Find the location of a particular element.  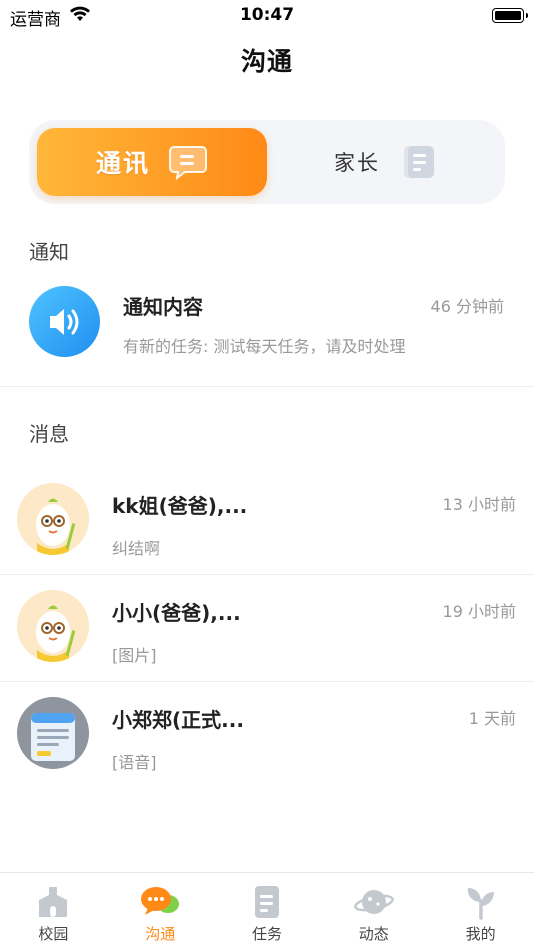

tab-contacts-label: 通讯 is located at coordinates (122, 163).